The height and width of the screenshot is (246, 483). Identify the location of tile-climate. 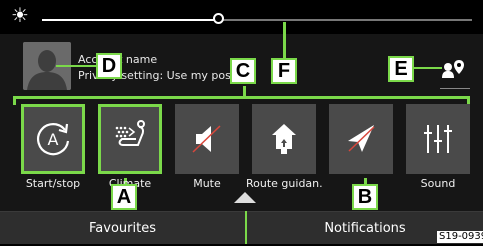
(130, 139).